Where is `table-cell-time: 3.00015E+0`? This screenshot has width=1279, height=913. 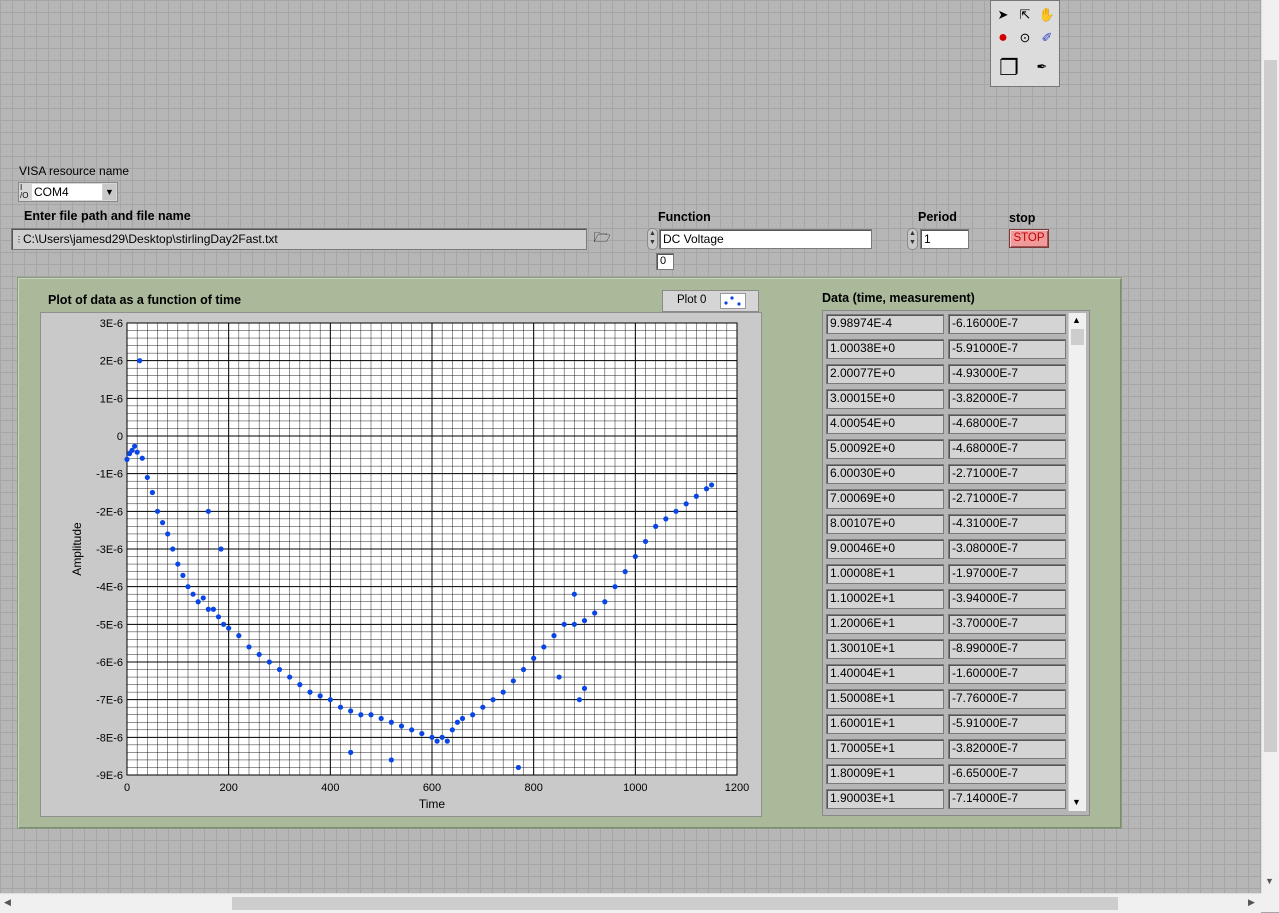
table-cell-time: 3.00015E+0 is located at coordinates (885, 399).